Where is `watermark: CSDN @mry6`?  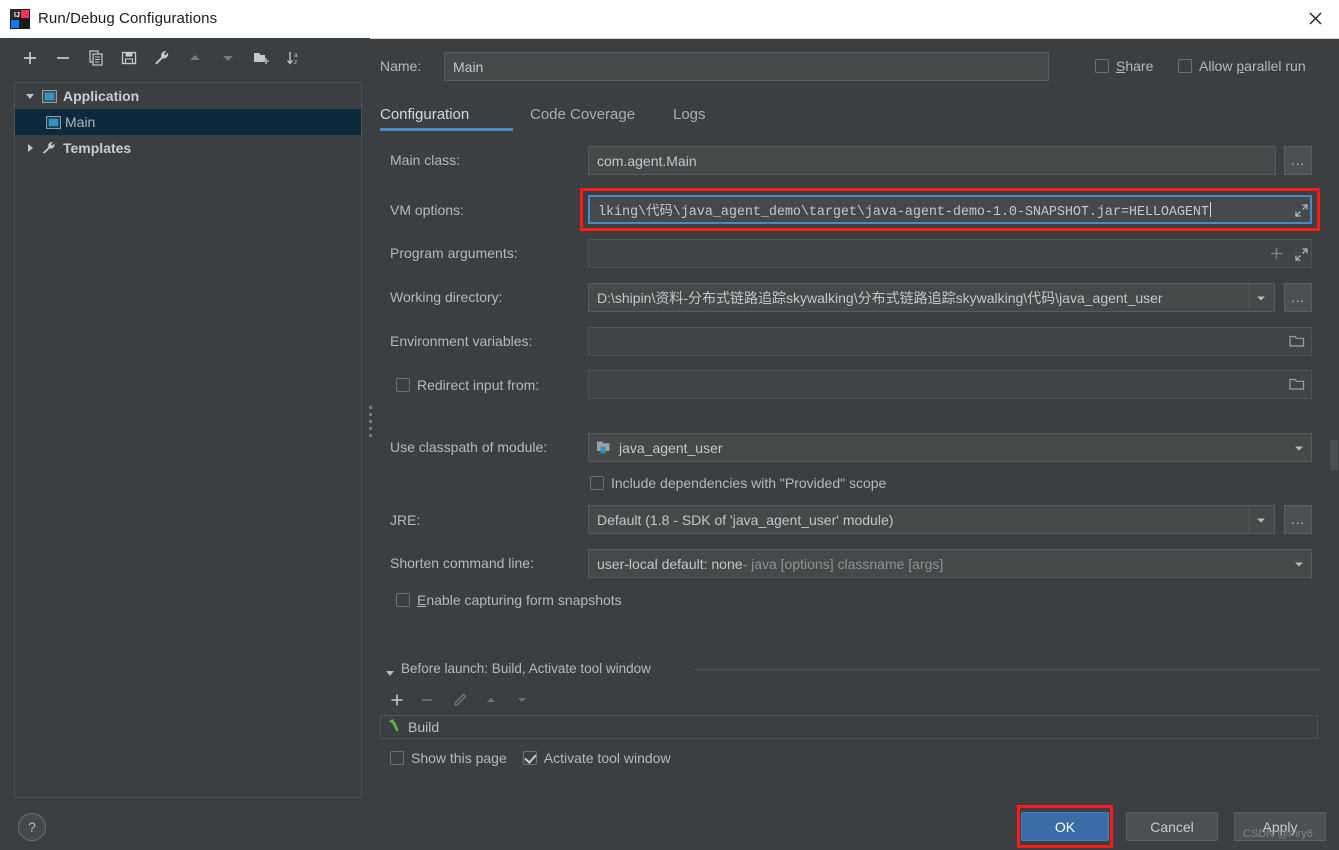
watermark: CSDN @mry6 is located at coordinates (1278, 834).